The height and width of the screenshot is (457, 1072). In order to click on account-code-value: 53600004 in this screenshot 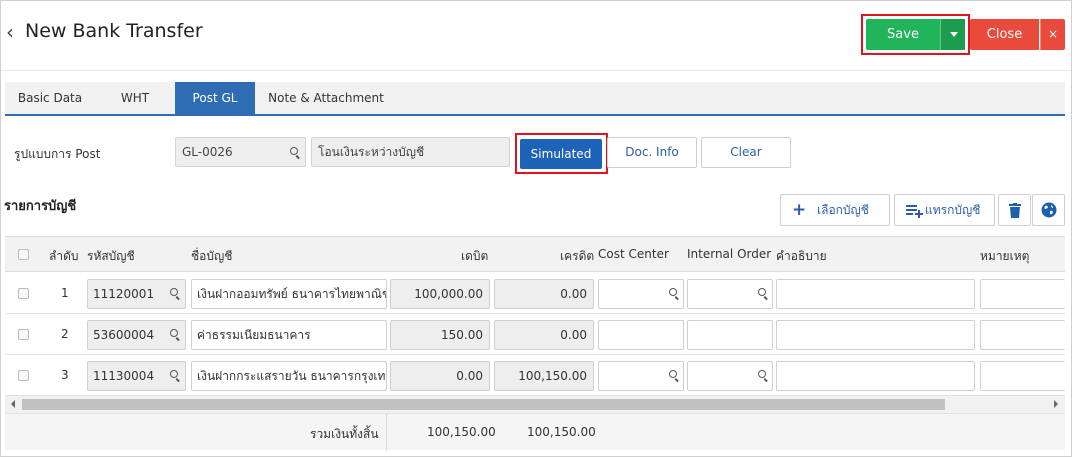, I will do `click(124, 335)`.